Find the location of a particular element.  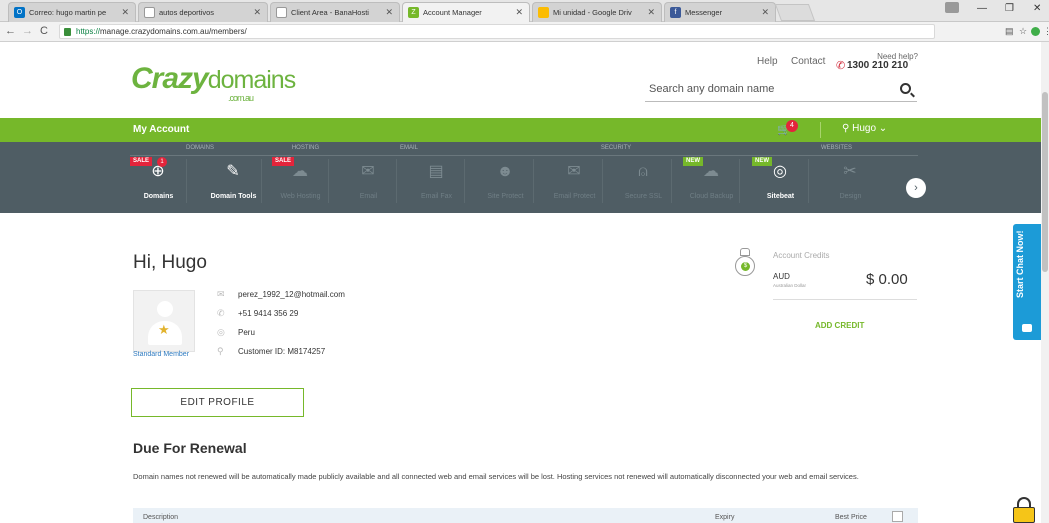

column-description: Description is located at coordinates (161, 517).